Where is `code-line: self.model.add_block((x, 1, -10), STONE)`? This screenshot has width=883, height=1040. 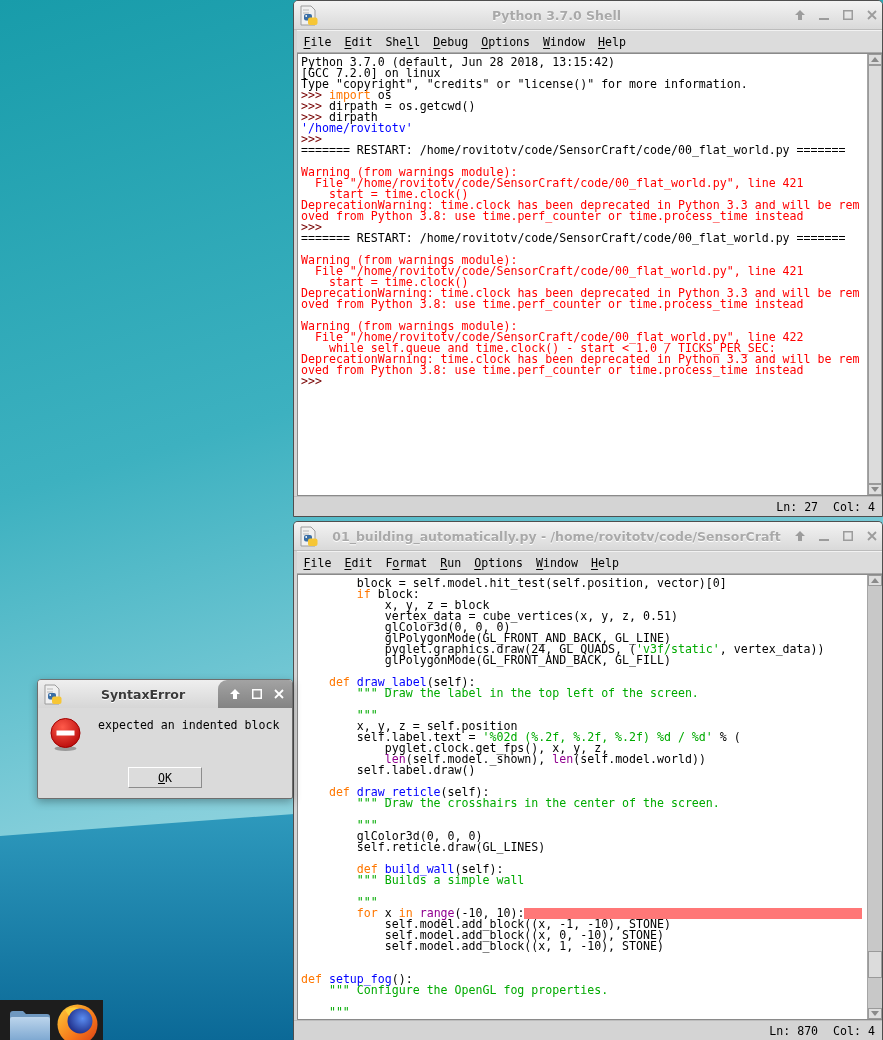 code-line: self.model.add_block((x, 1, -10), STONE) is located at coordinates (524, 946).